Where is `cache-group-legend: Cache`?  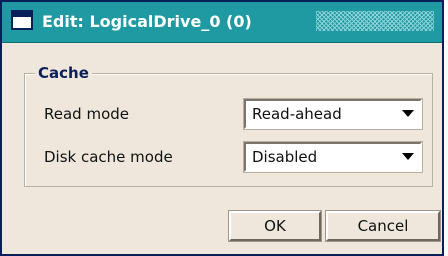
cache-group-legend: Cache is located at coordinates (63, 73).